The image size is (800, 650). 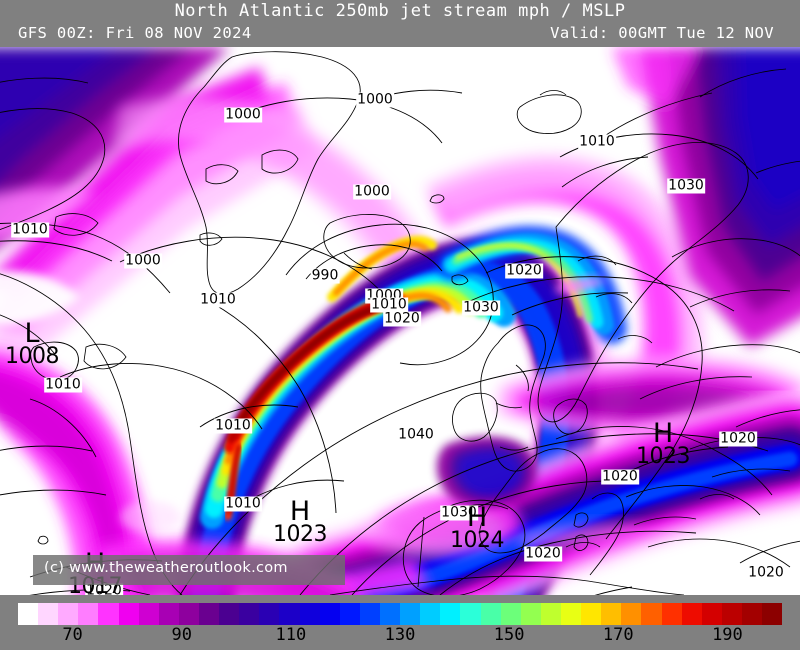 I want to click on watermark-text: (c) www.theweatheroutlook.com, so click(x=166, y=568).